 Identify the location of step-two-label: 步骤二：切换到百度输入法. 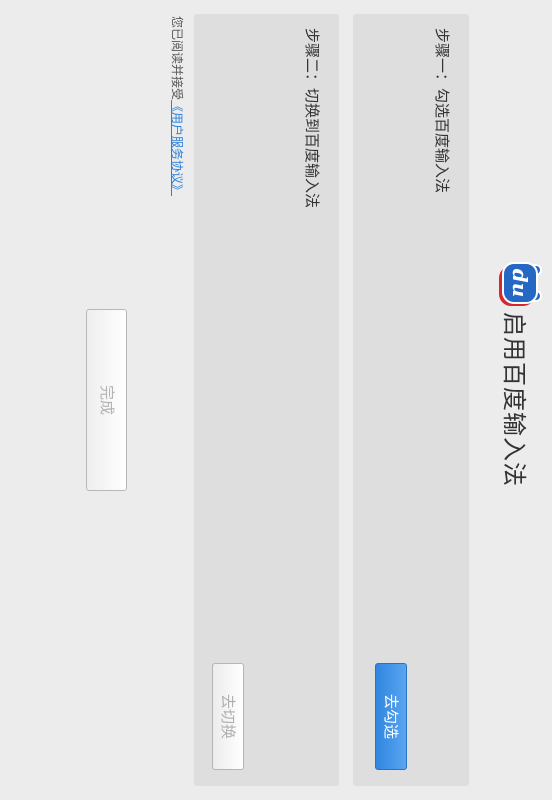
(312, 118).